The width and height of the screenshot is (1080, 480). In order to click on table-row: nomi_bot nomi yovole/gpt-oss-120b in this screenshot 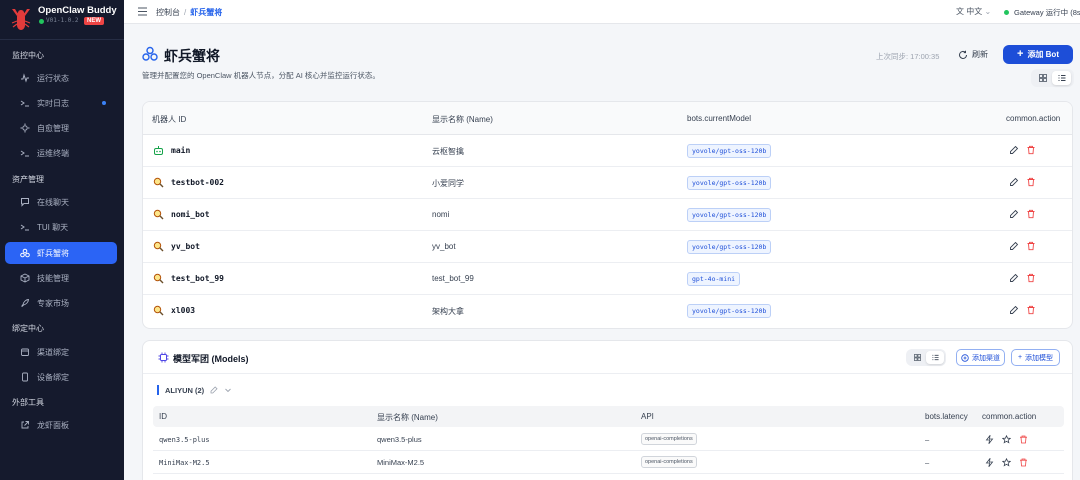, I will do `click(607, 215)`.